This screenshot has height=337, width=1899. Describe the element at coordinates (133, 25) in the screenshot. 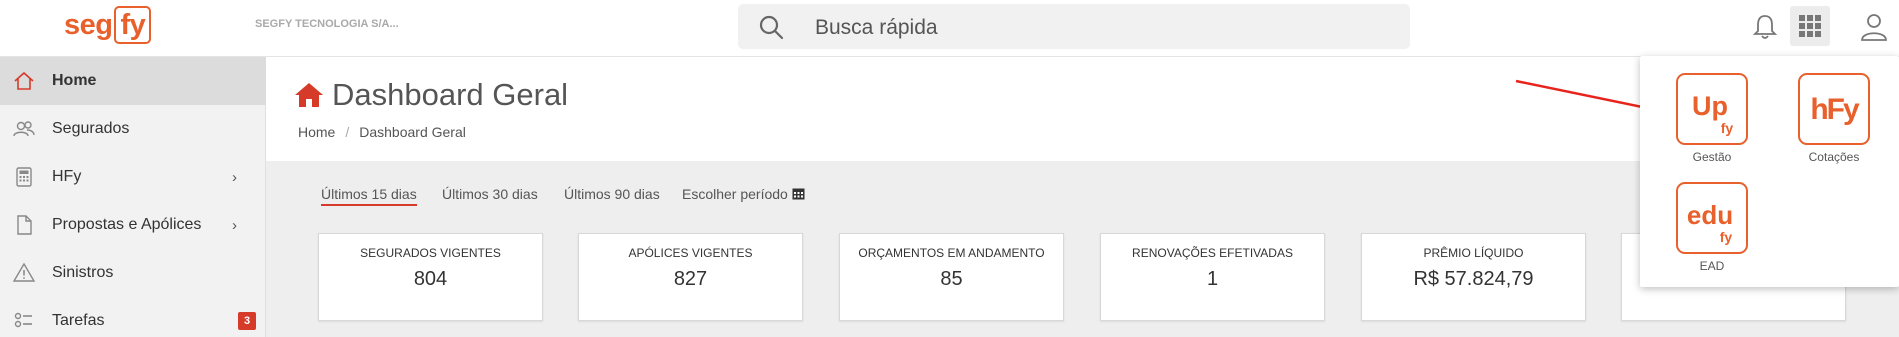

I see `logo-box-text: fy` at that location.